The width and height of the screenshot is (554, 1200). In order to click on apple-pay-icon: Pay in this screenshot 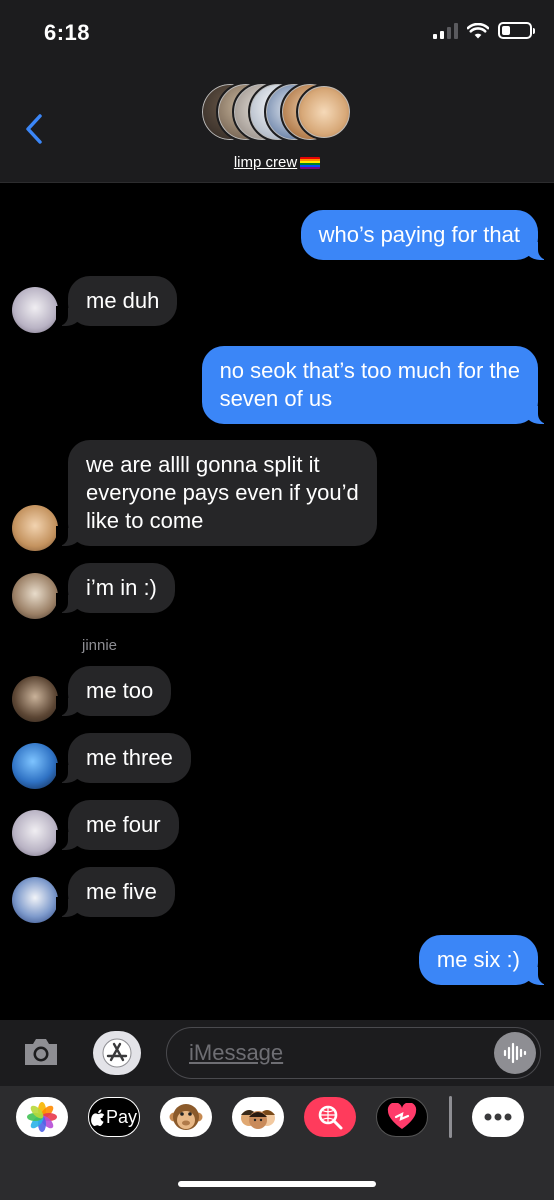, I will do `click(114, 1117)`.